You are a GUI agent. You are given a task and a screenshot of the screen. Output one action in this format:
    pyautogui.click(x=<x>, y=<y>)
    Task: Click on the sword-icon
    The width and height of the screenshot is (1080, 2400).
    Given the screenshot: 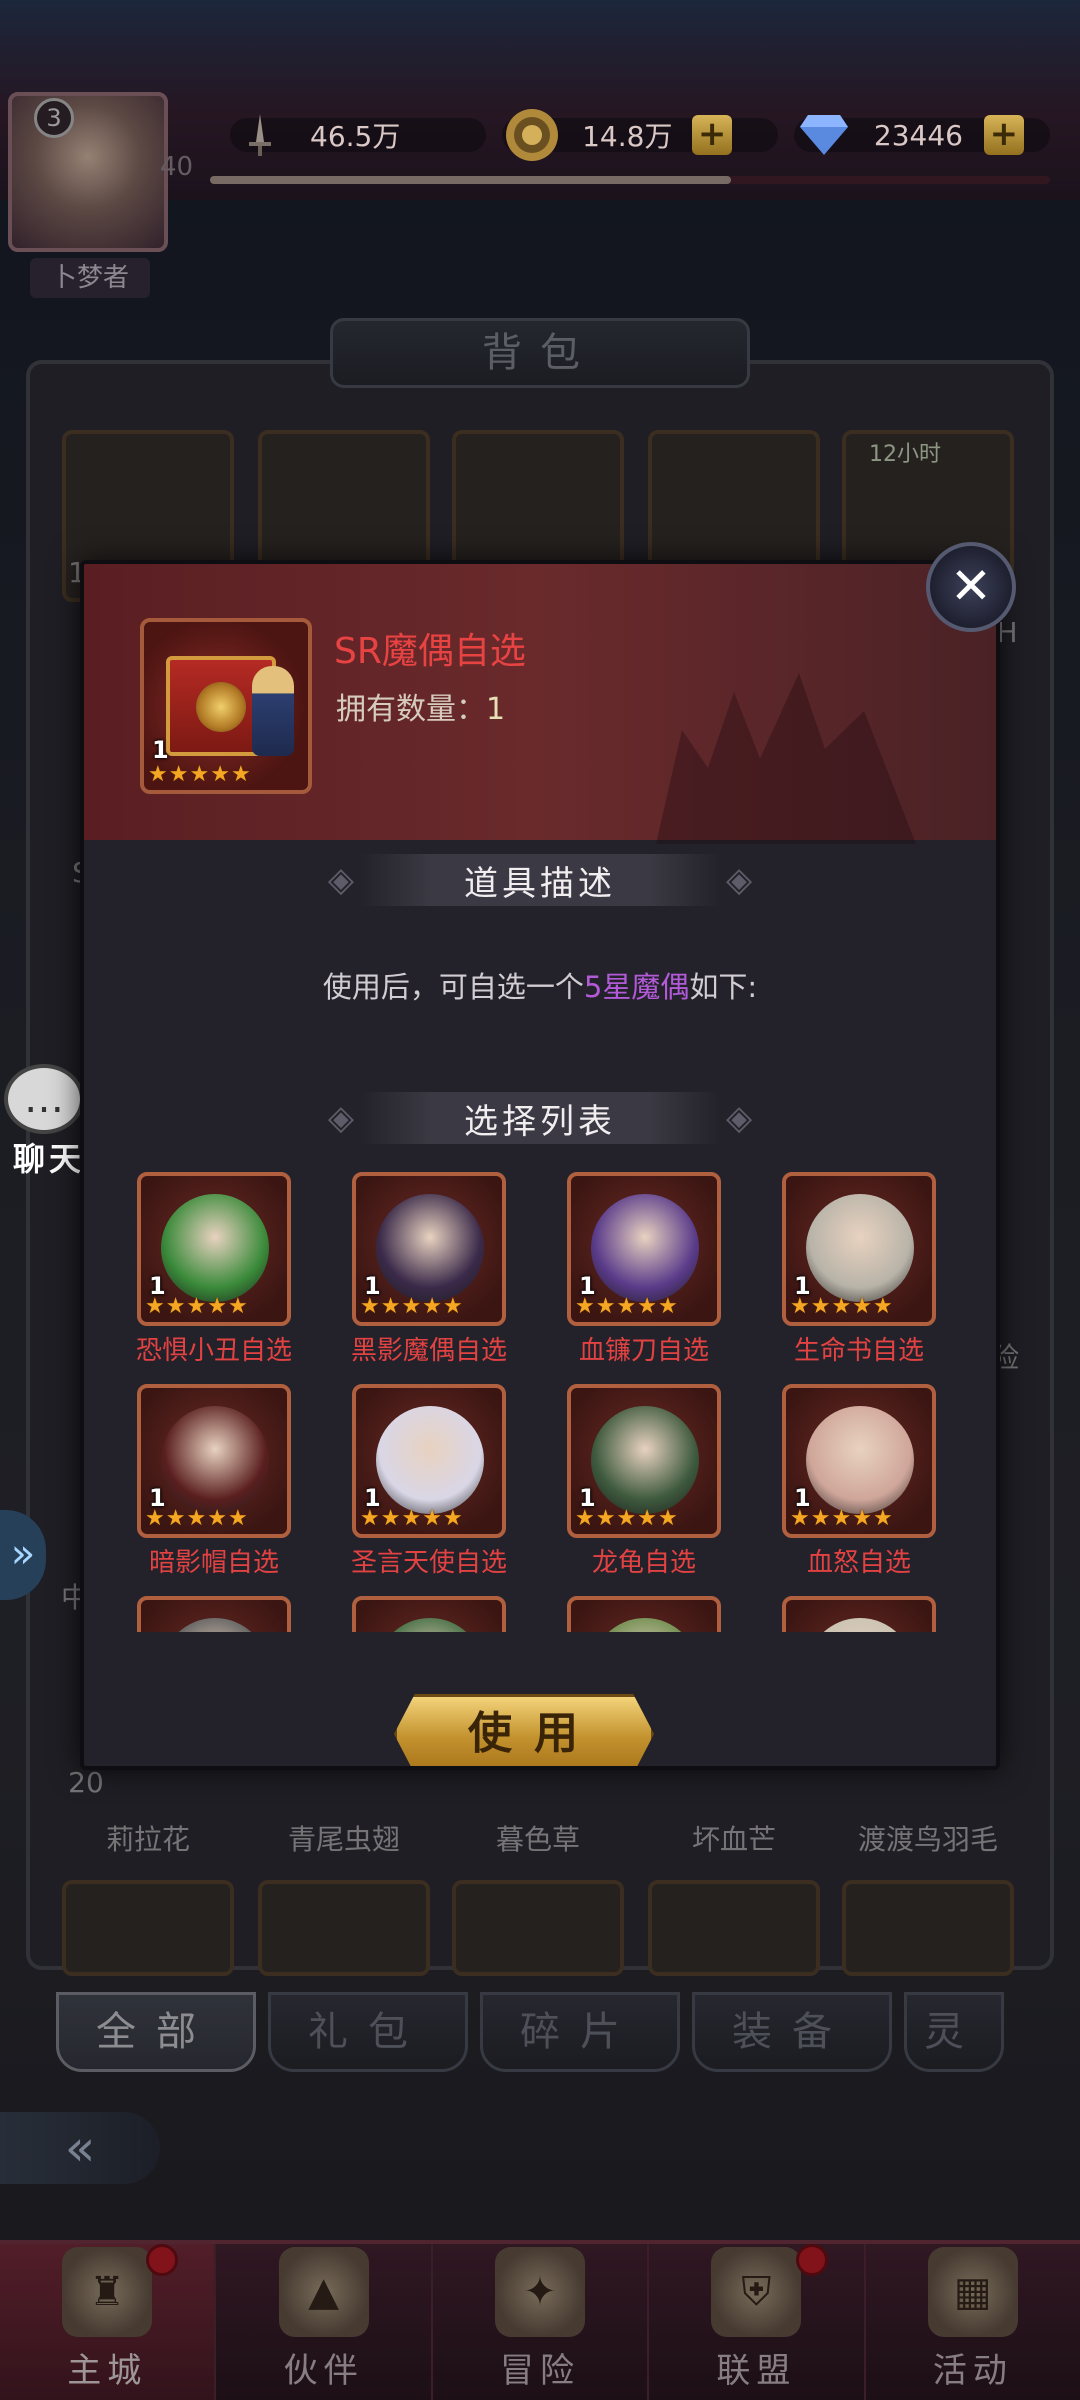 What is the action you would take?
    pyautogui.click(x=260, y=135)
    